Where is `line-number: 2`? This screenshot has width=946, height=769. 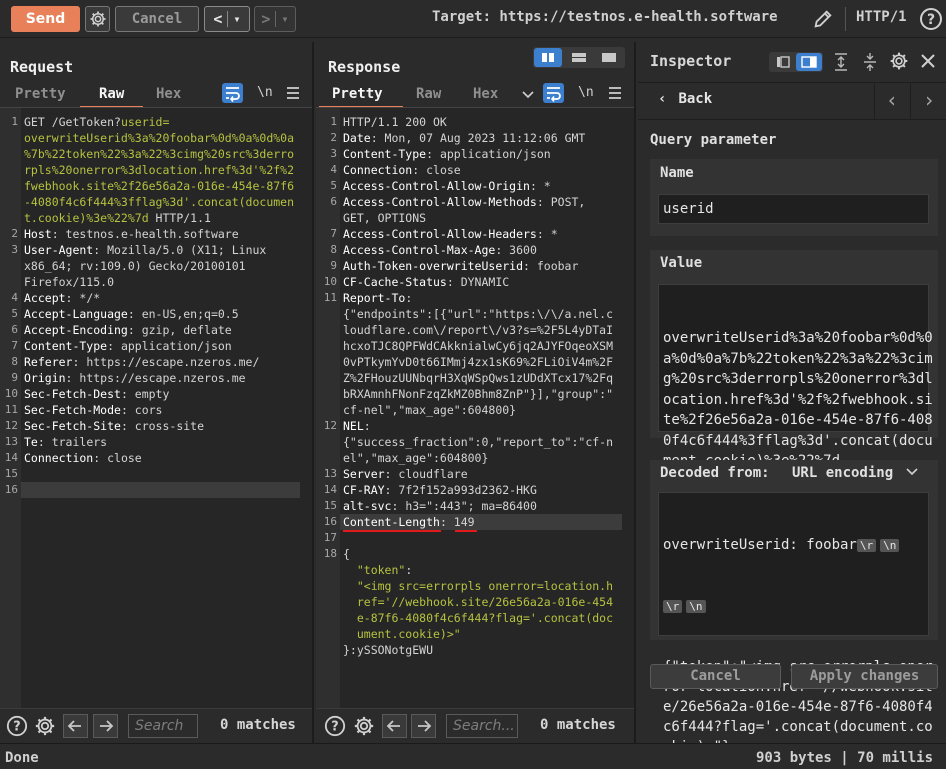 line-number: 2 is located at coordinates (14, 233).